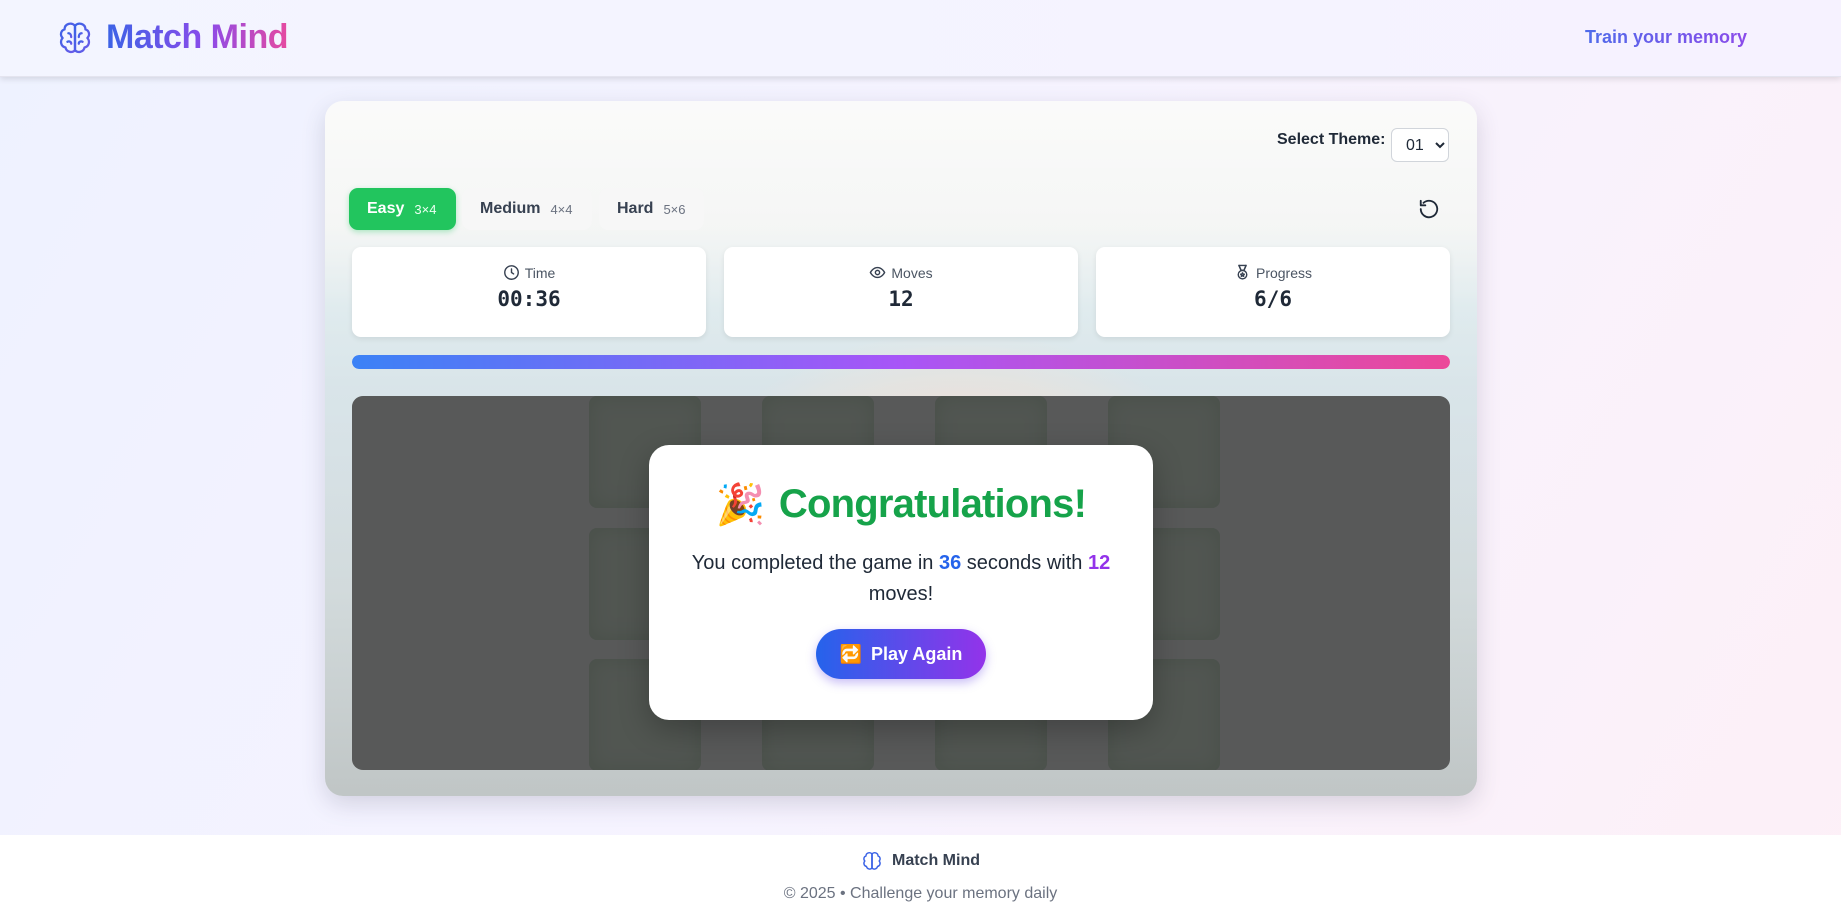 This screenshot has height=919, width=1841. Describe the element at coordinates (529, 299) in the screenshot. I see `stat-time-value: 00:36` at that location.